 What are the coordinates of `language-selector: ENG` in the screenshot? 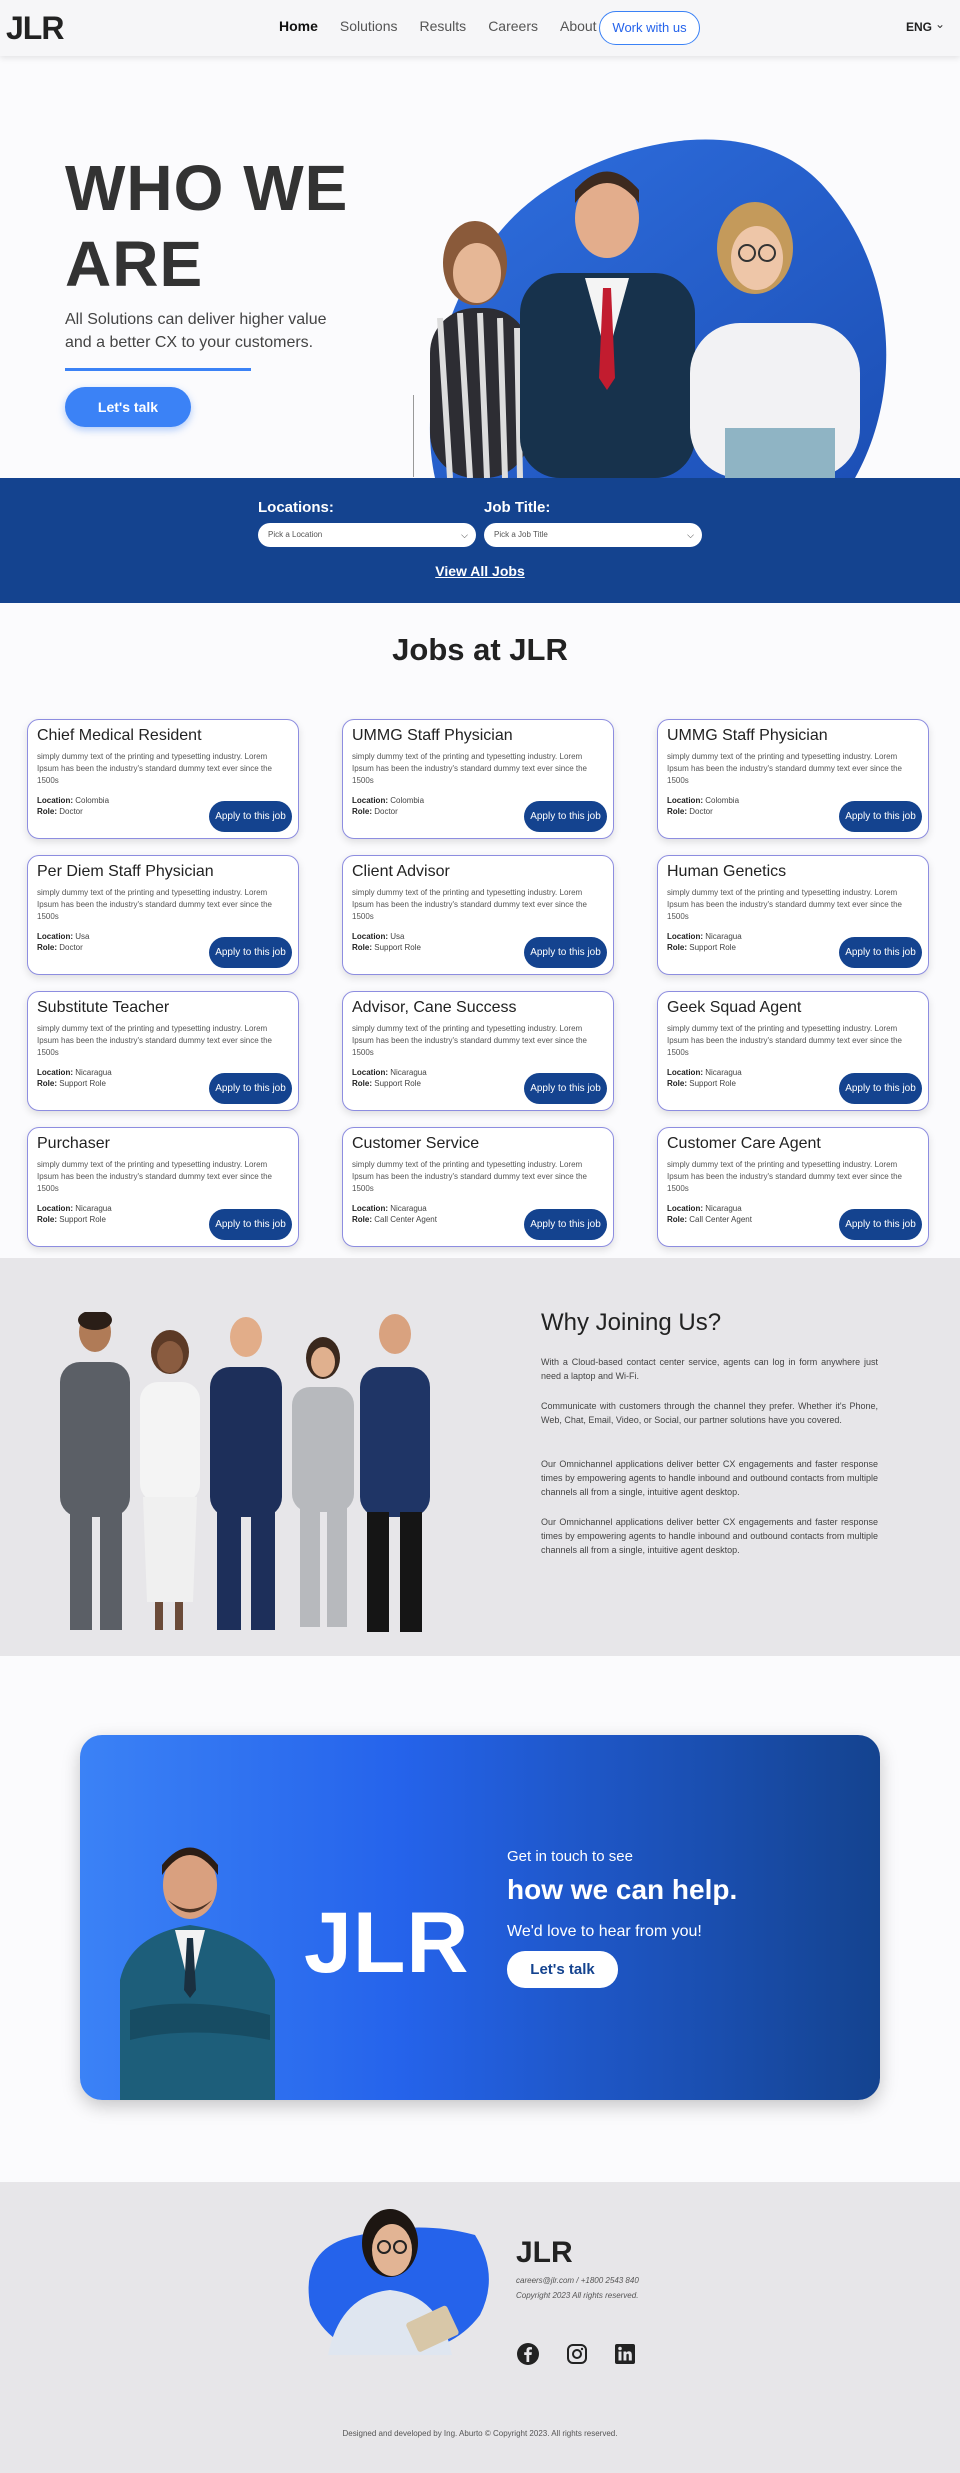 It's located at (919, 27).